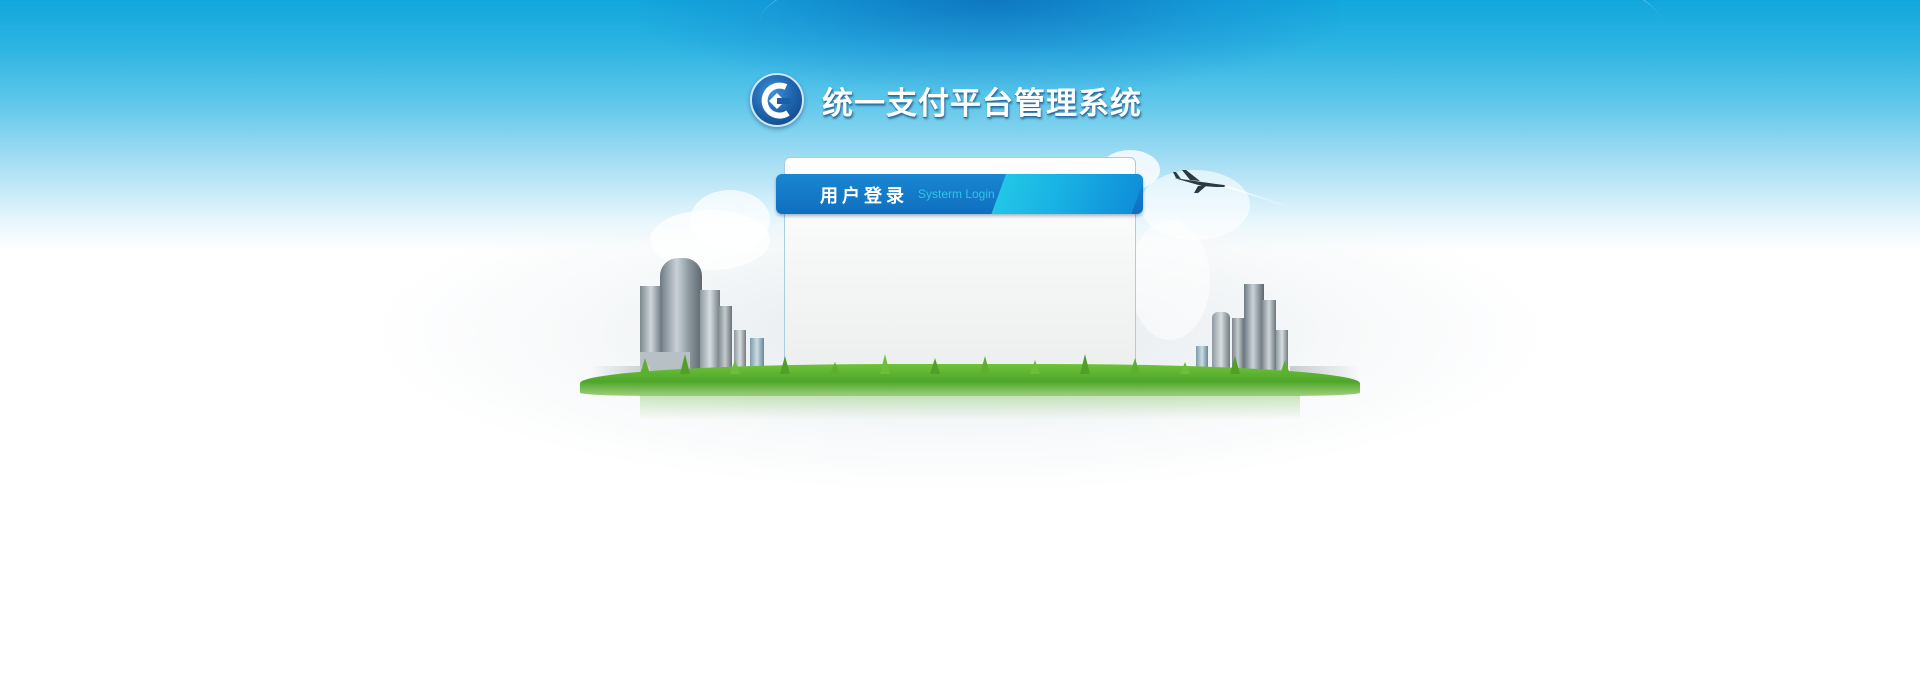 The image size is (1920, 700). Describe the element at coordinates (777, 100) in the screenshot. I see `bank-logo-icon` at that location.